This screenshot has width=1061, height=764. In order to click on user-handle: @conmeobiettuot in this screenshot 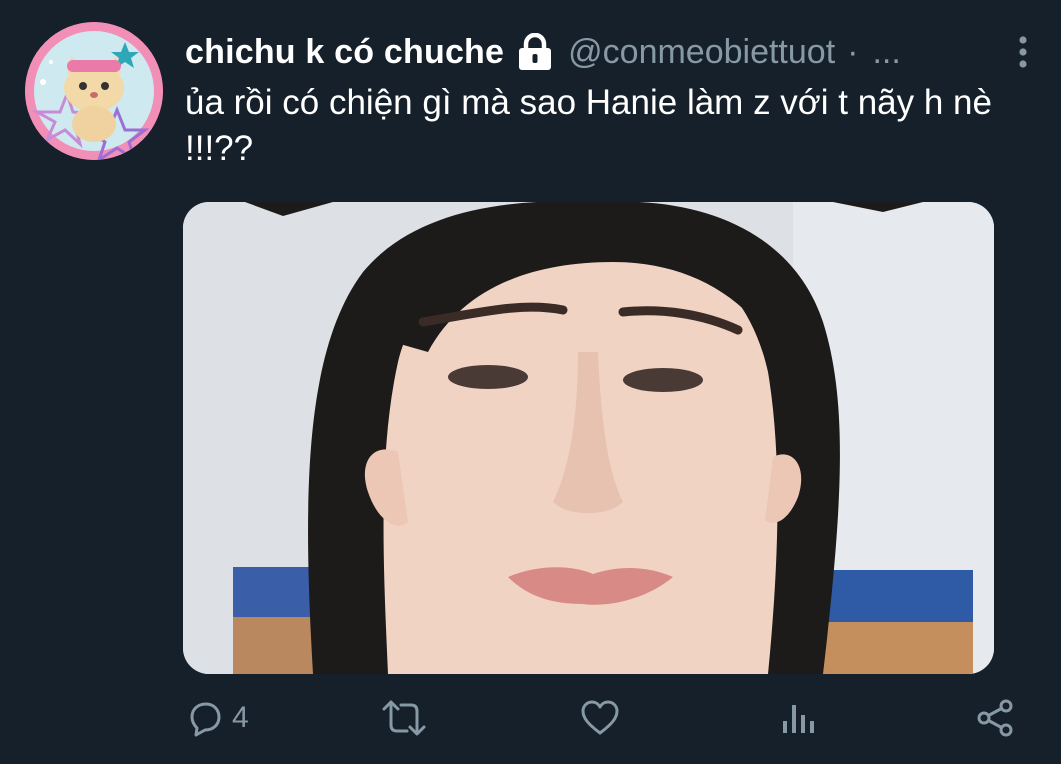, I will do `click(701, 52)`.